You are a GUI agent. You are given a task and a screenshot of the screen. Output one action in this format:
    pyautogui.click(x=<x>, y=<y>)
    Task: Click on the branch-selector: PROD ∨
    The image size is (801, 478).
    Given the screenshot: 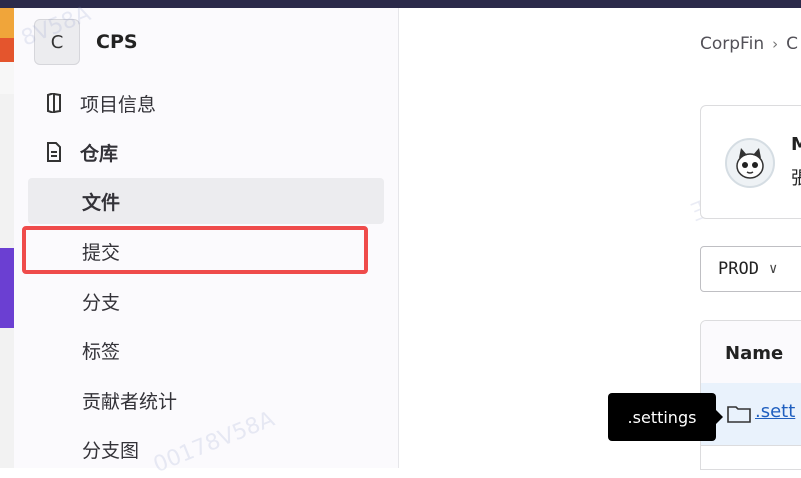 What is the action you would take?
    pyautogui.click(x=750, y=269)
    